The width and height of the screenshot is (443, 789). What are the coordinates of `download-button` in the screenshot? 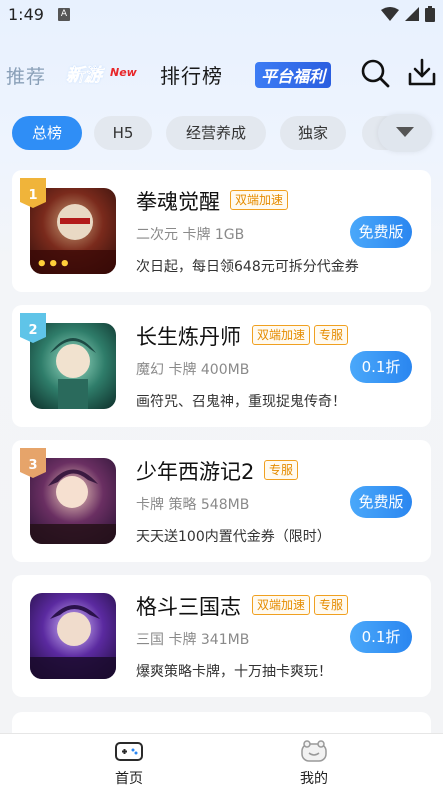 It's located at (422, 73).